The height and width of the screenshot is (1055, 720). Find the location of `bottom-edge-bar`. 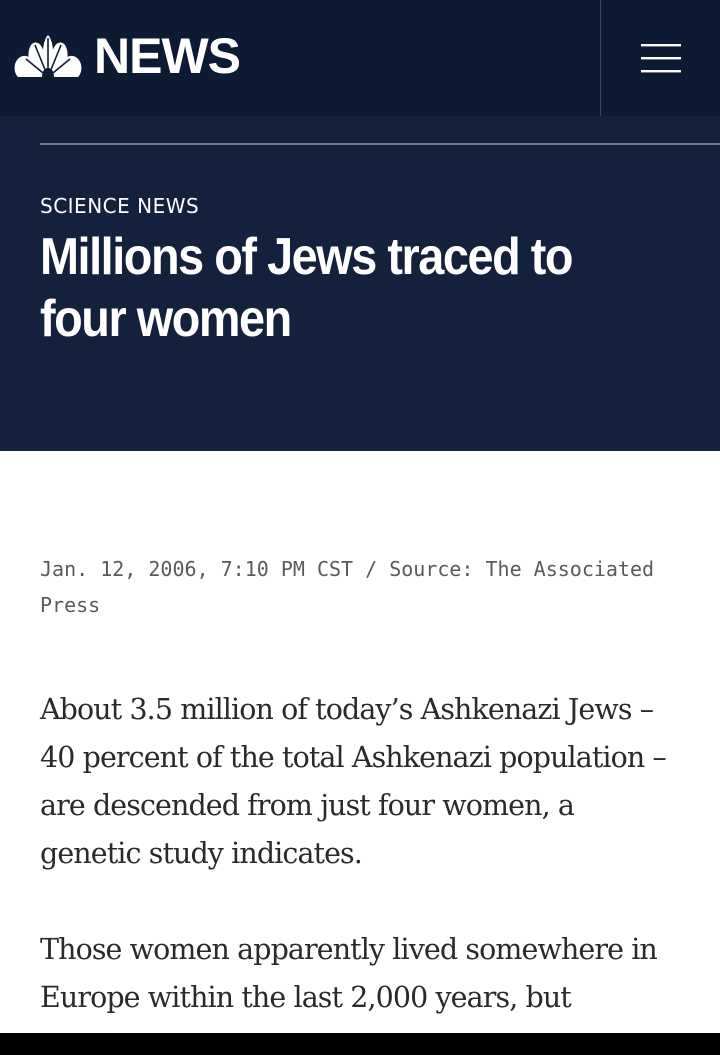

bottom-edge-bar is located at coordinates (360, 1044).